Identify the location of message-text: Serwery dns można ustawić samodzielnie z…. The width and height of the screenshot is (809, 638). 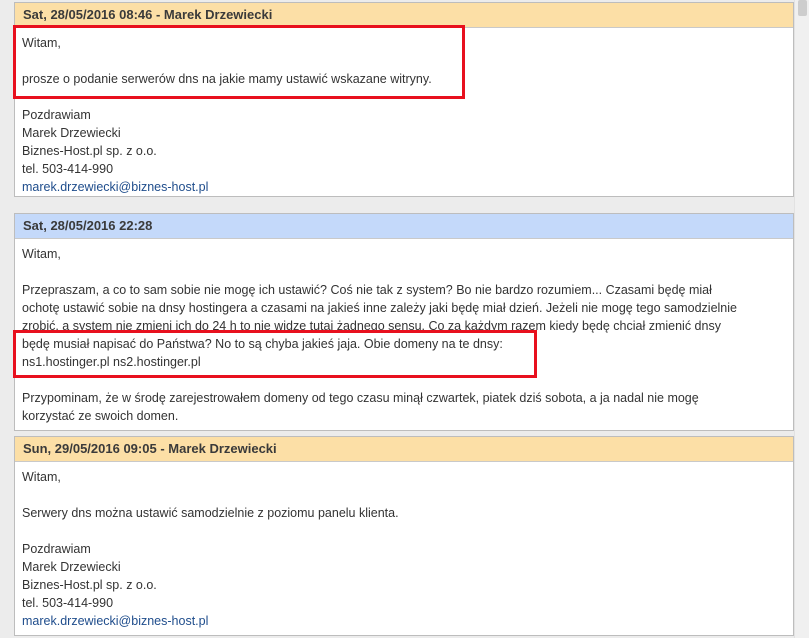
(210, 513).